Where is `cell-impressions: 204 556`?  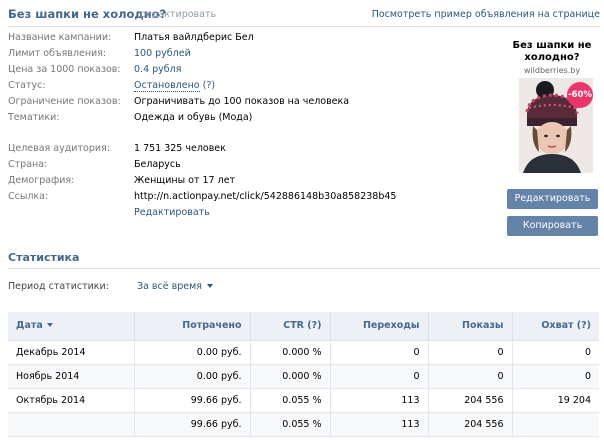
cell-impressions: 204 556 is located at coordinates (470, 400).